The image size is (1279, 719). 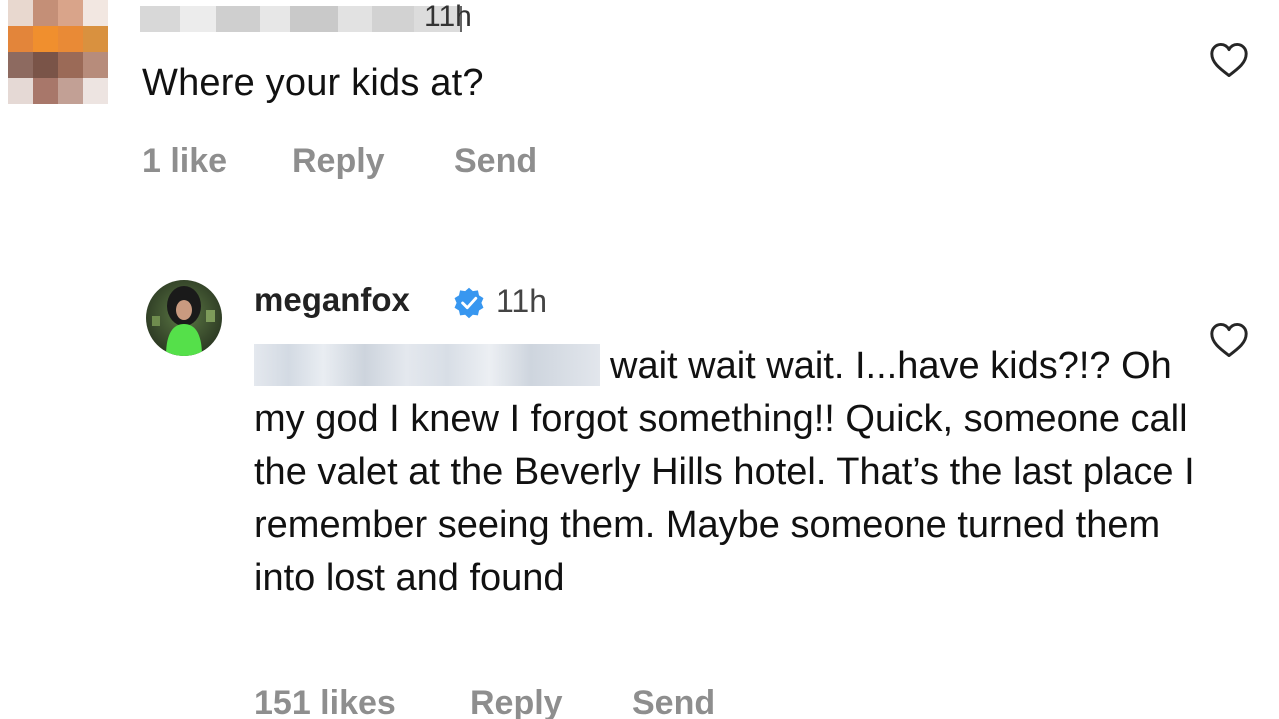 I want to click on mention-redacted, so click(x=427, y=365).